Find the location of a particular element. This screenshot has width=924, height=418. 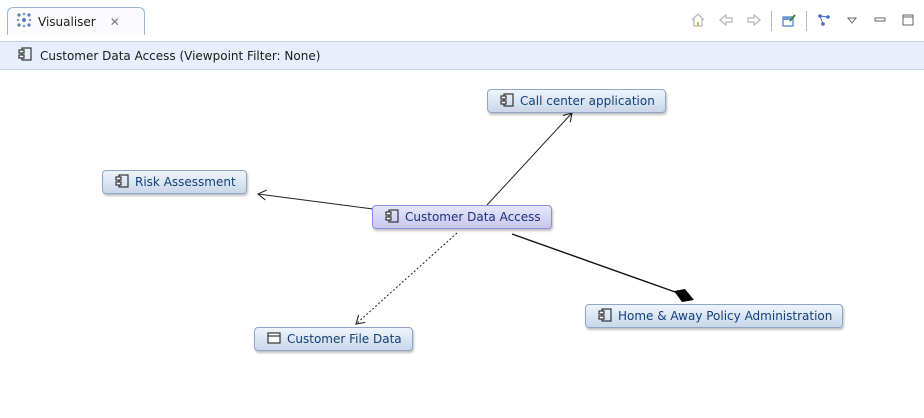

back-arrow-icon is located at coordinates (726, 21).